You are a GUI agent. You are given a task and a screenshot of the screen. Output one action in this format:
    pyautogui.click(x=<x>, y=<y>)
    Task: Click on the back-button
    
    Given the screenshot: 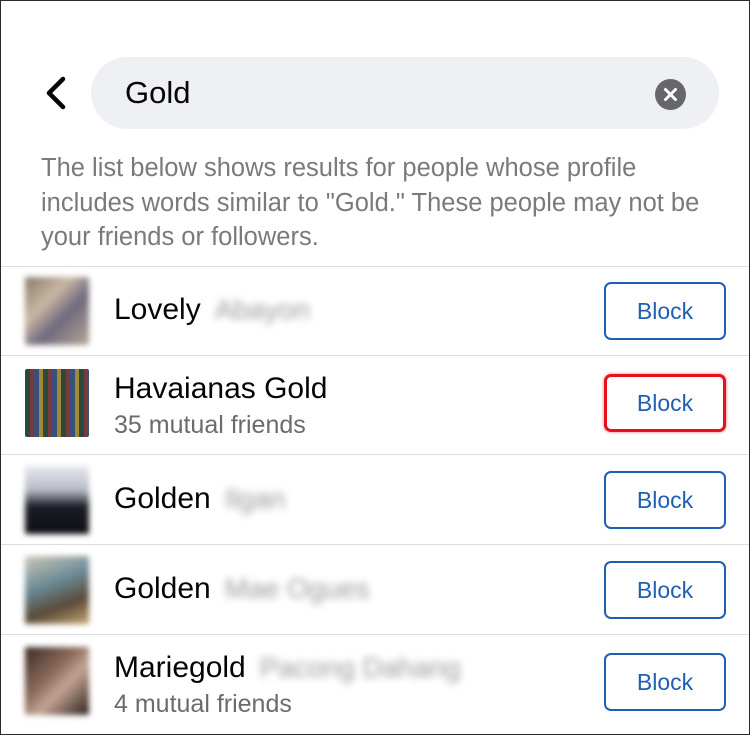 What is the action you would take?
    pyautogui.click(x=56, y=93)
    